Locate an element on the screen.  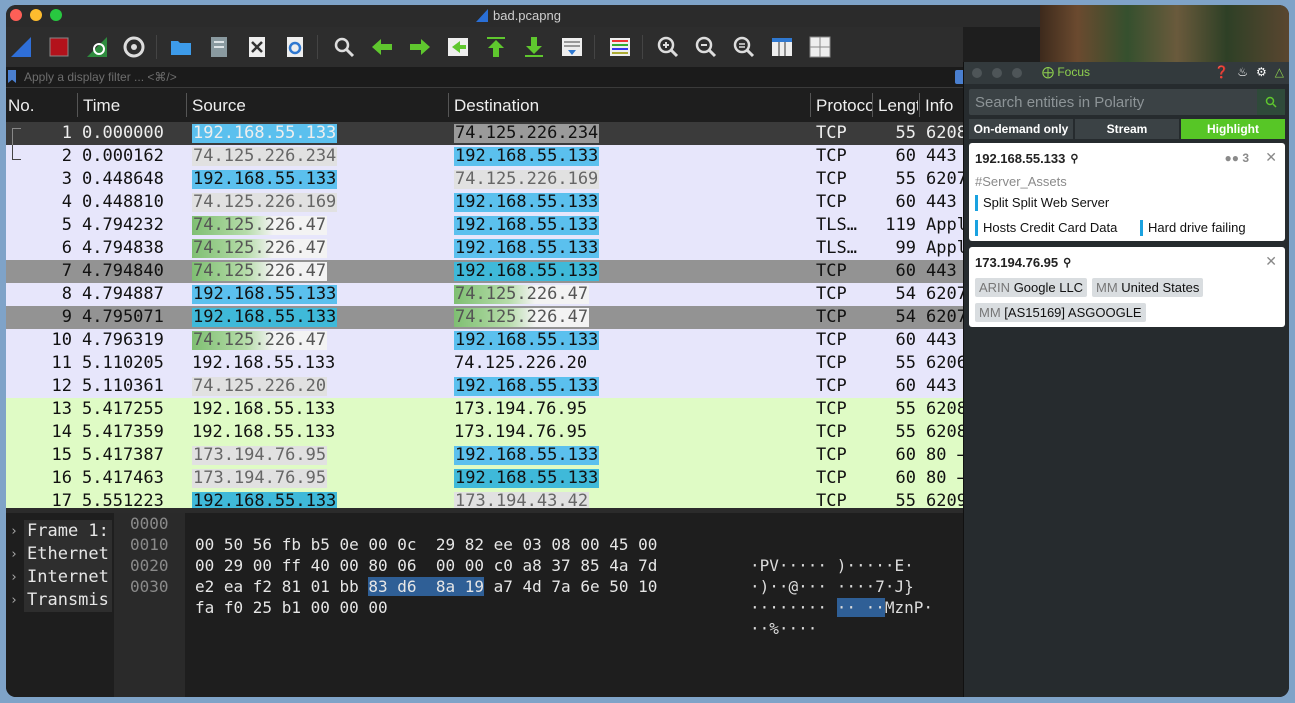
polarity-search-input: Search entities in Polarity is located at coordinates (1059, 102).